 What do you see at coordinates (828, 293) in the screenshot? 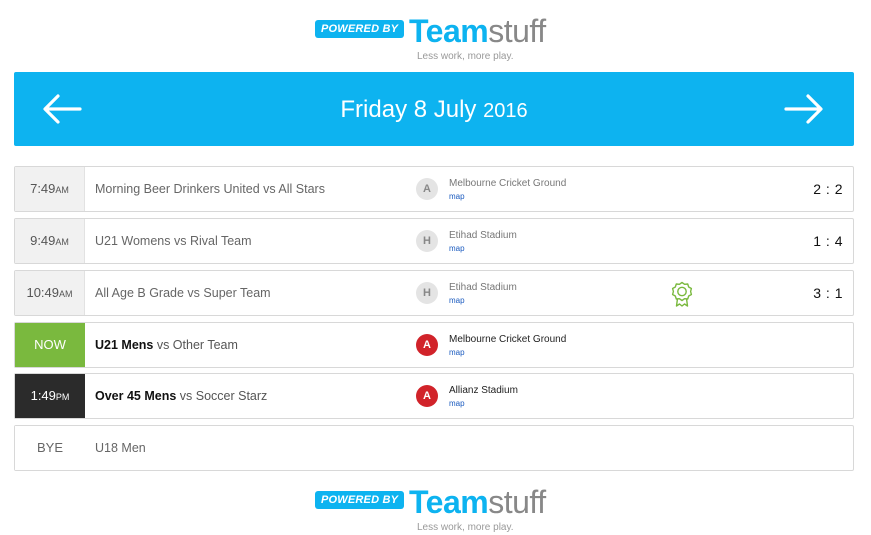
I see `game-score: 3 : 1` at bounding box center [828, 293].